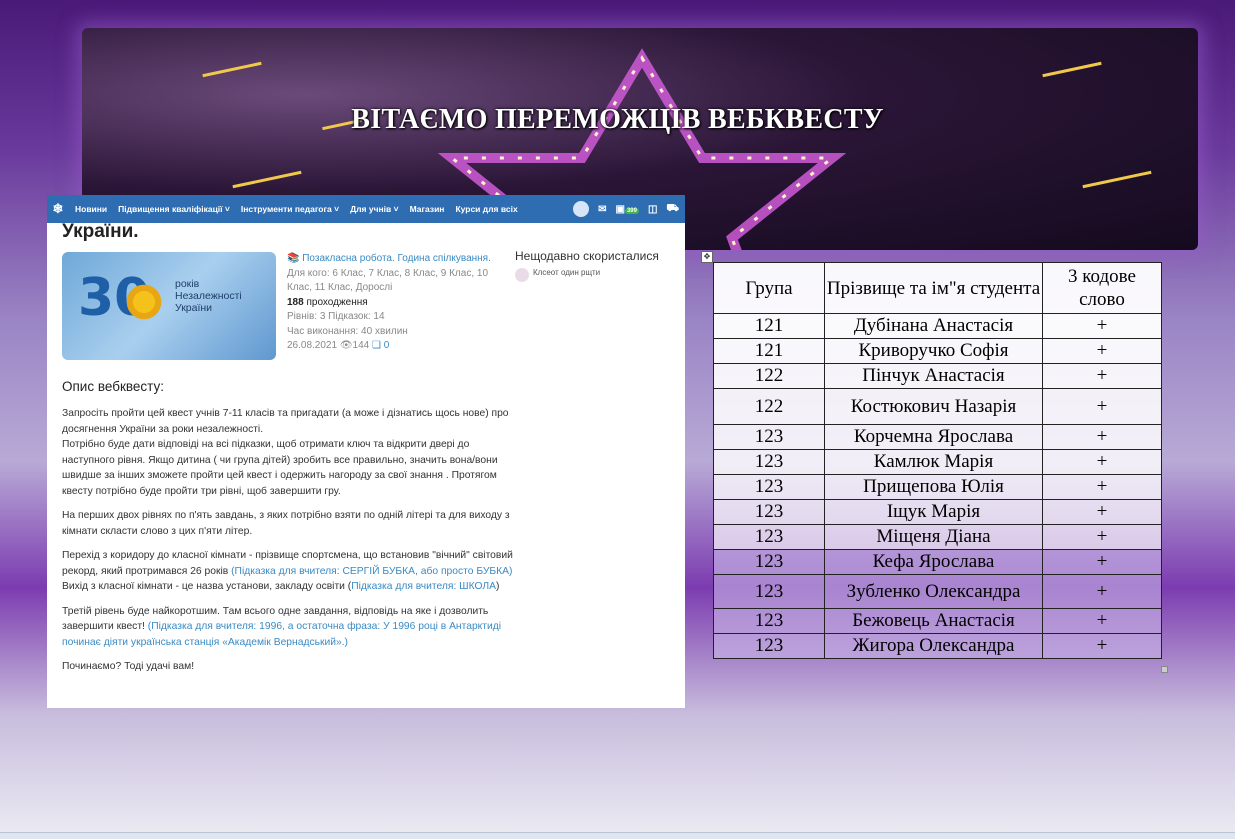  What do you see at coordinates (602, 209) in the screenshot?
I see `mail-icon: ✉` at bounding box center [602, 209].